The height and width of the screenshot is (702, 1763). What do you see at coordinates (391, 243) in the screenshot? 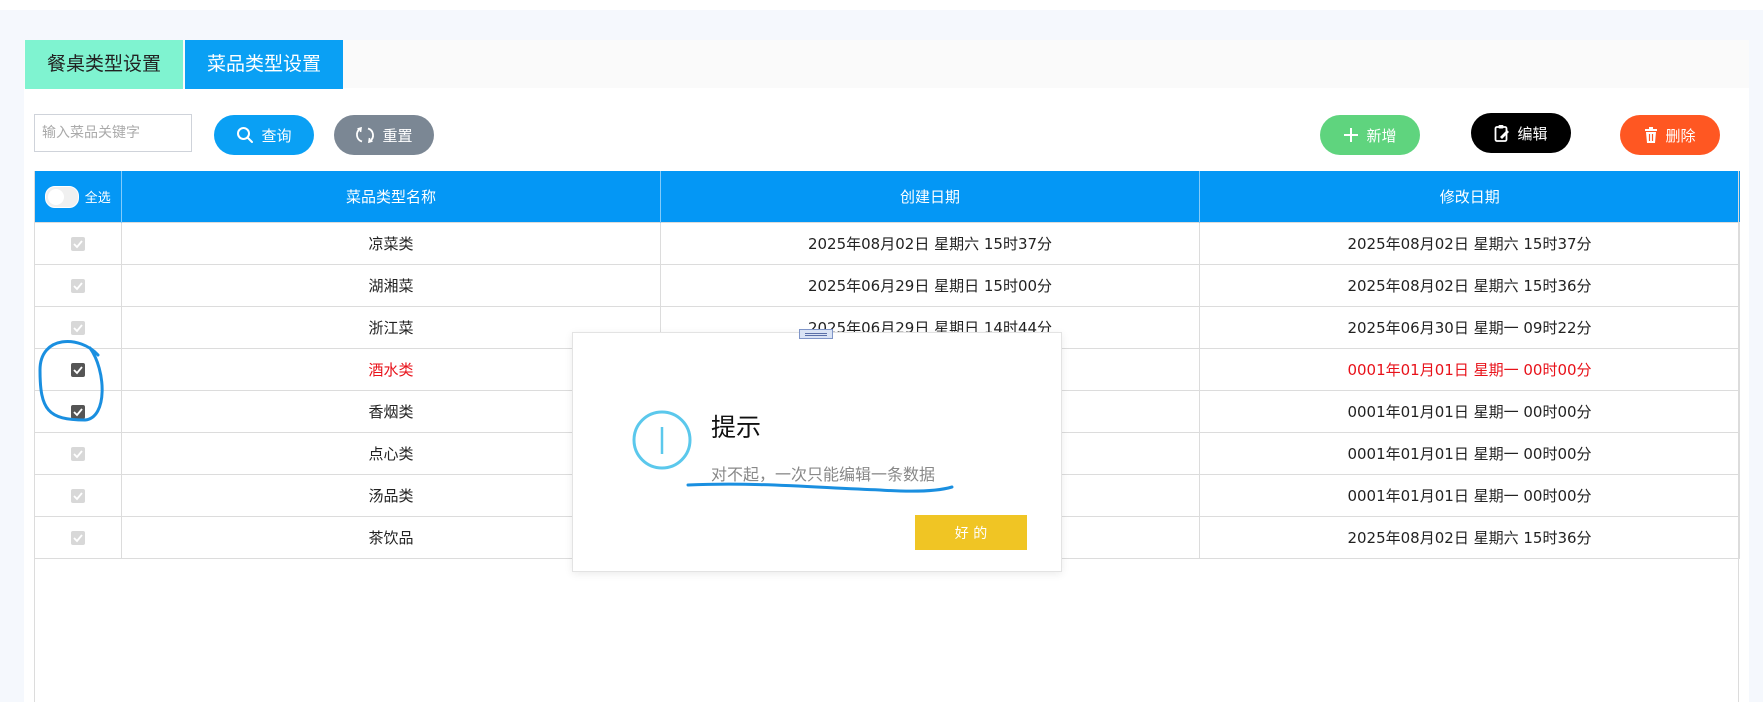
I see `cell-name: 凉菜类` at bounding box center [391, 243].